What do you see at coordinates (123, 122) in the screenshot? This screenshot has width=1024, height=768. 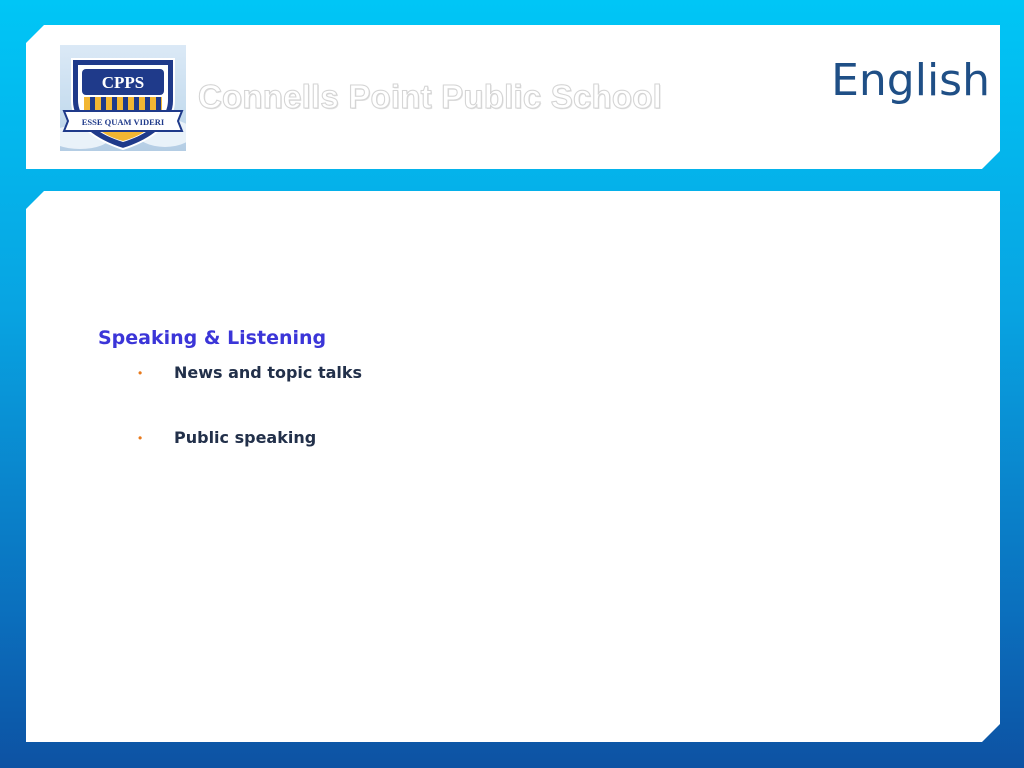 I see `logo-motto: ESSE QUAM VIDERI` at bounding box center [123, 122].